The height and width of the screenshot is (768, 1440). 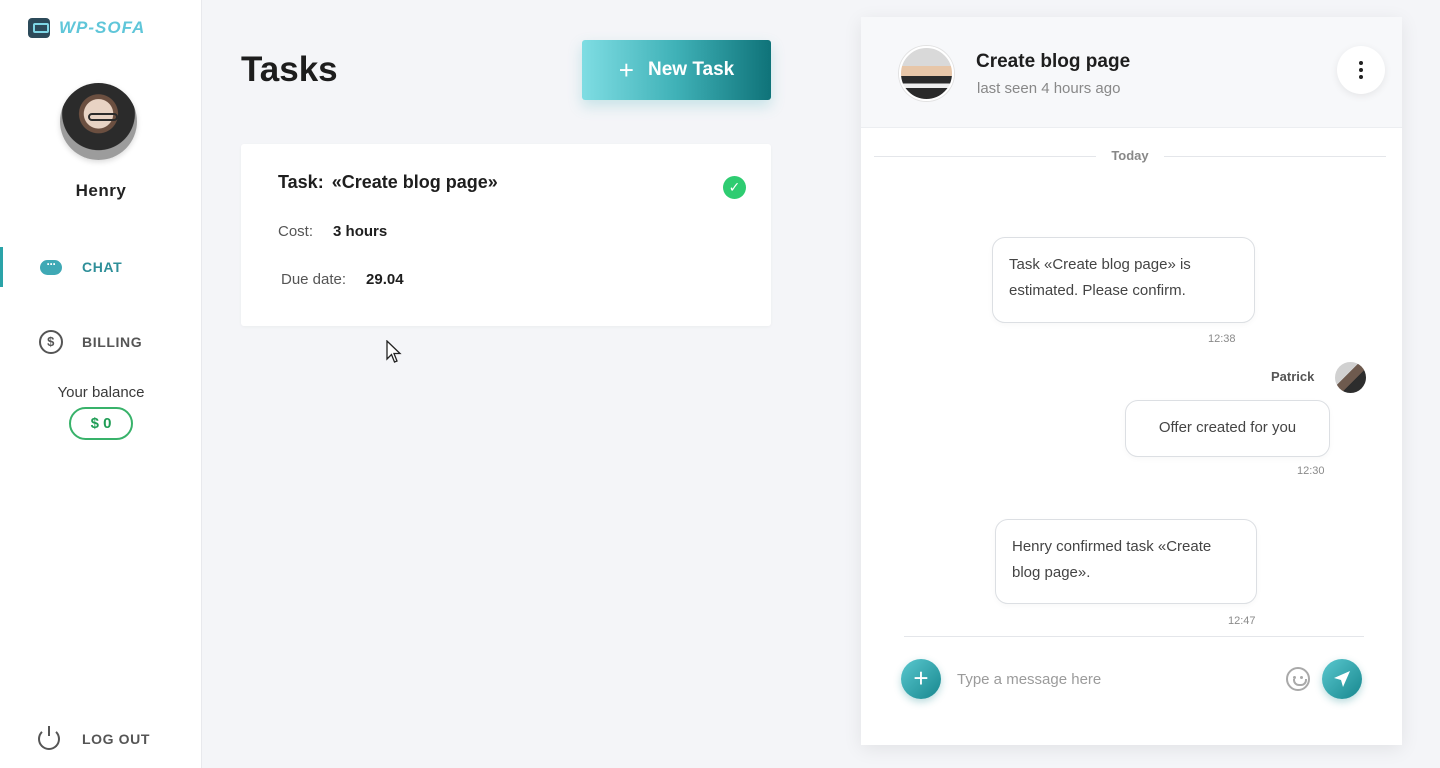 I want to click on nav-item-chat: CHAT, so click(x=101, y=267).